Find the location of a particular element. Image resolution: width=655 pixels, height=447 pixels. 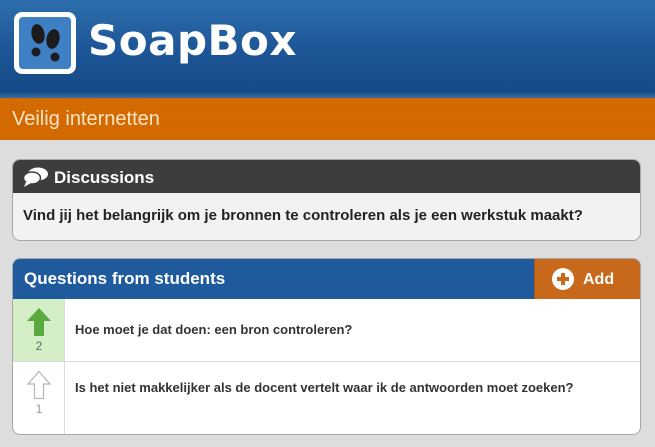

questions-header: Questions from students Add is located at coordinates (326, 279).